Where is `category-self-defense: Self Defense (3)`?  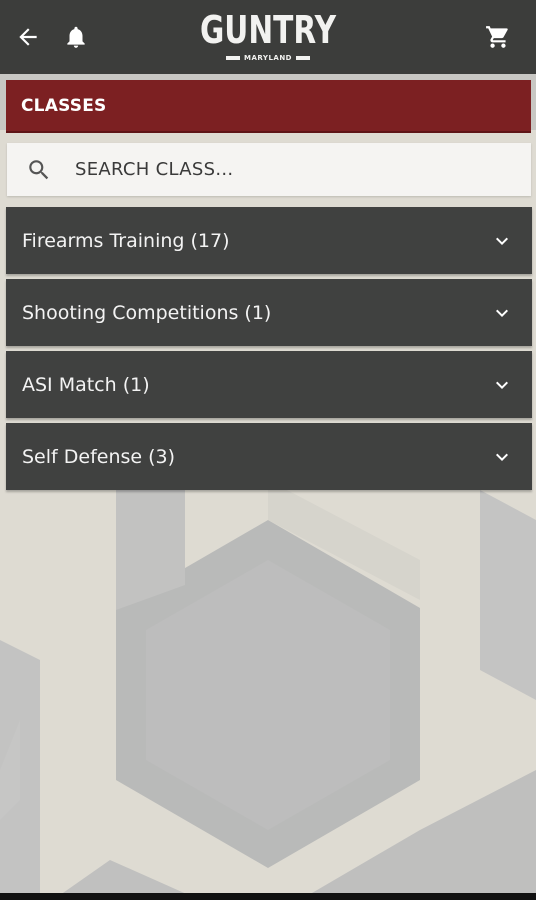 category-self-defense: Self Defense (3) is located at coordinates (269, 456).